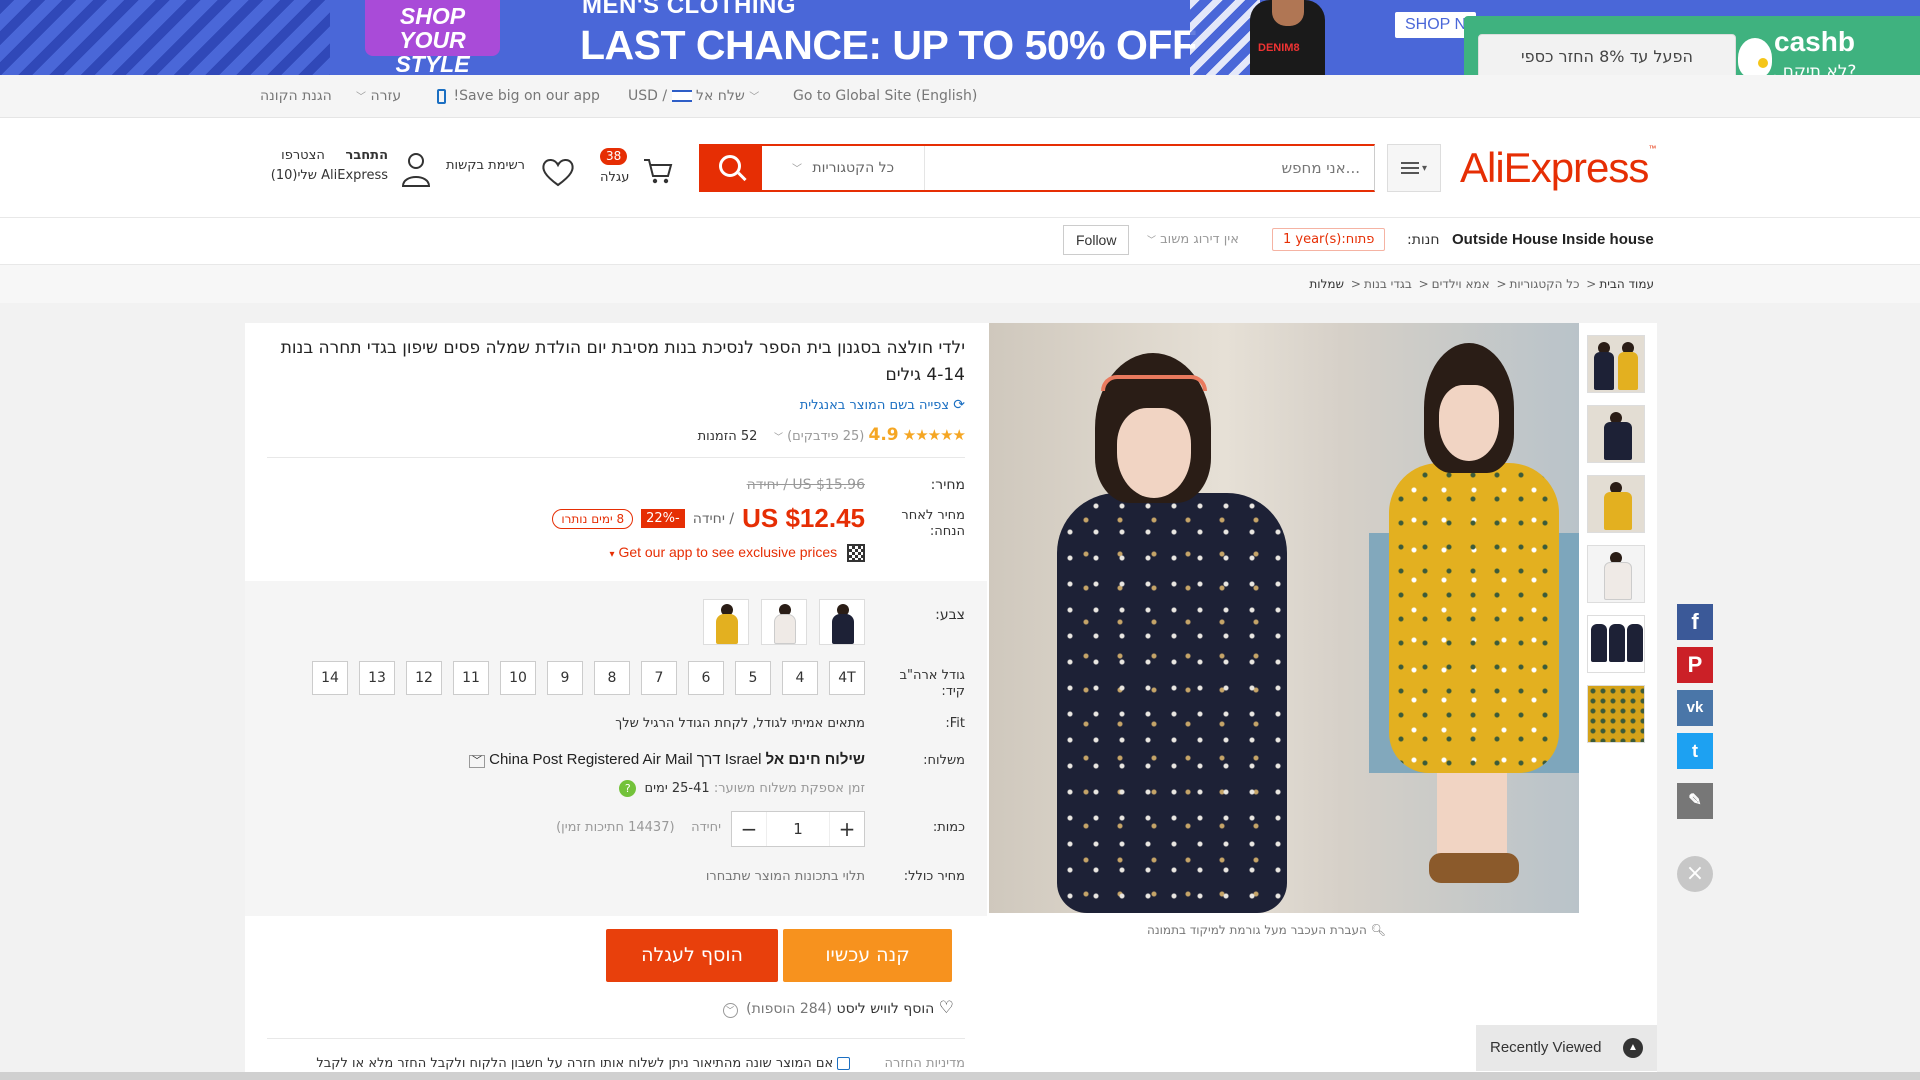  What do you see at coordinates (784, 622) in the screenshot?
I see `color-swatch-white` at bounding box center [784, 622].